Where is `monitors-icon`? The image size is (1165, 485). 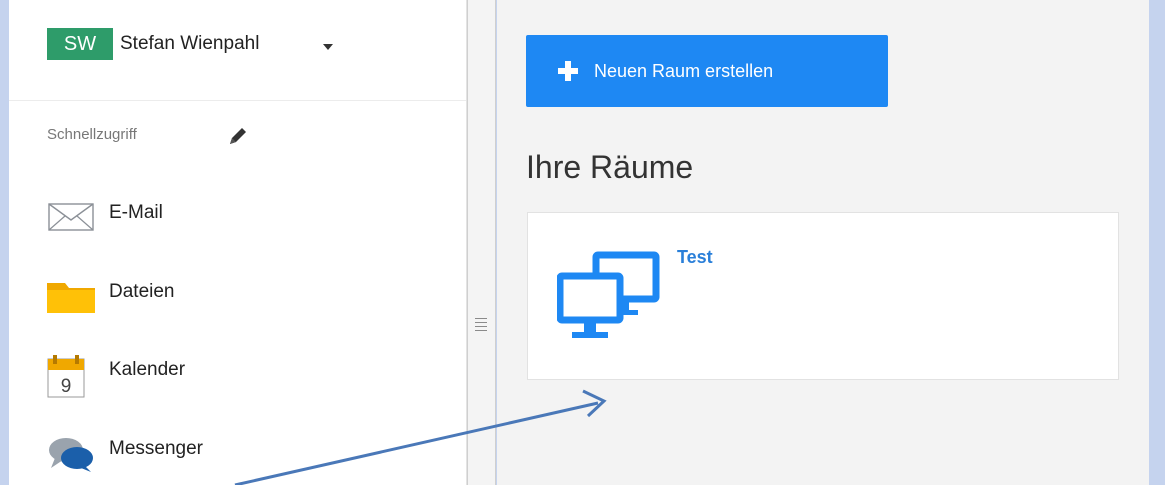
monitors-icon is located at coordinates (608, 299).